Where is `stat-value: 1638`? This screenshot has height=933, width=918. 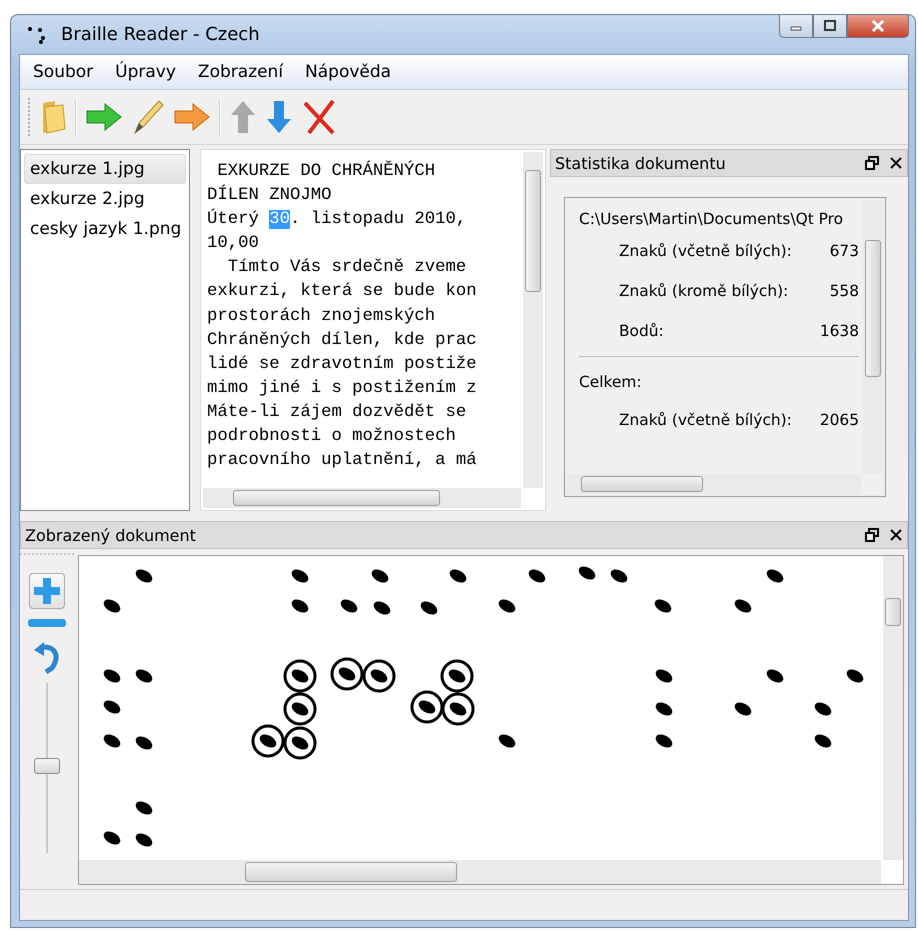
stat-value: 1638 is located at coordinates (839, 331).